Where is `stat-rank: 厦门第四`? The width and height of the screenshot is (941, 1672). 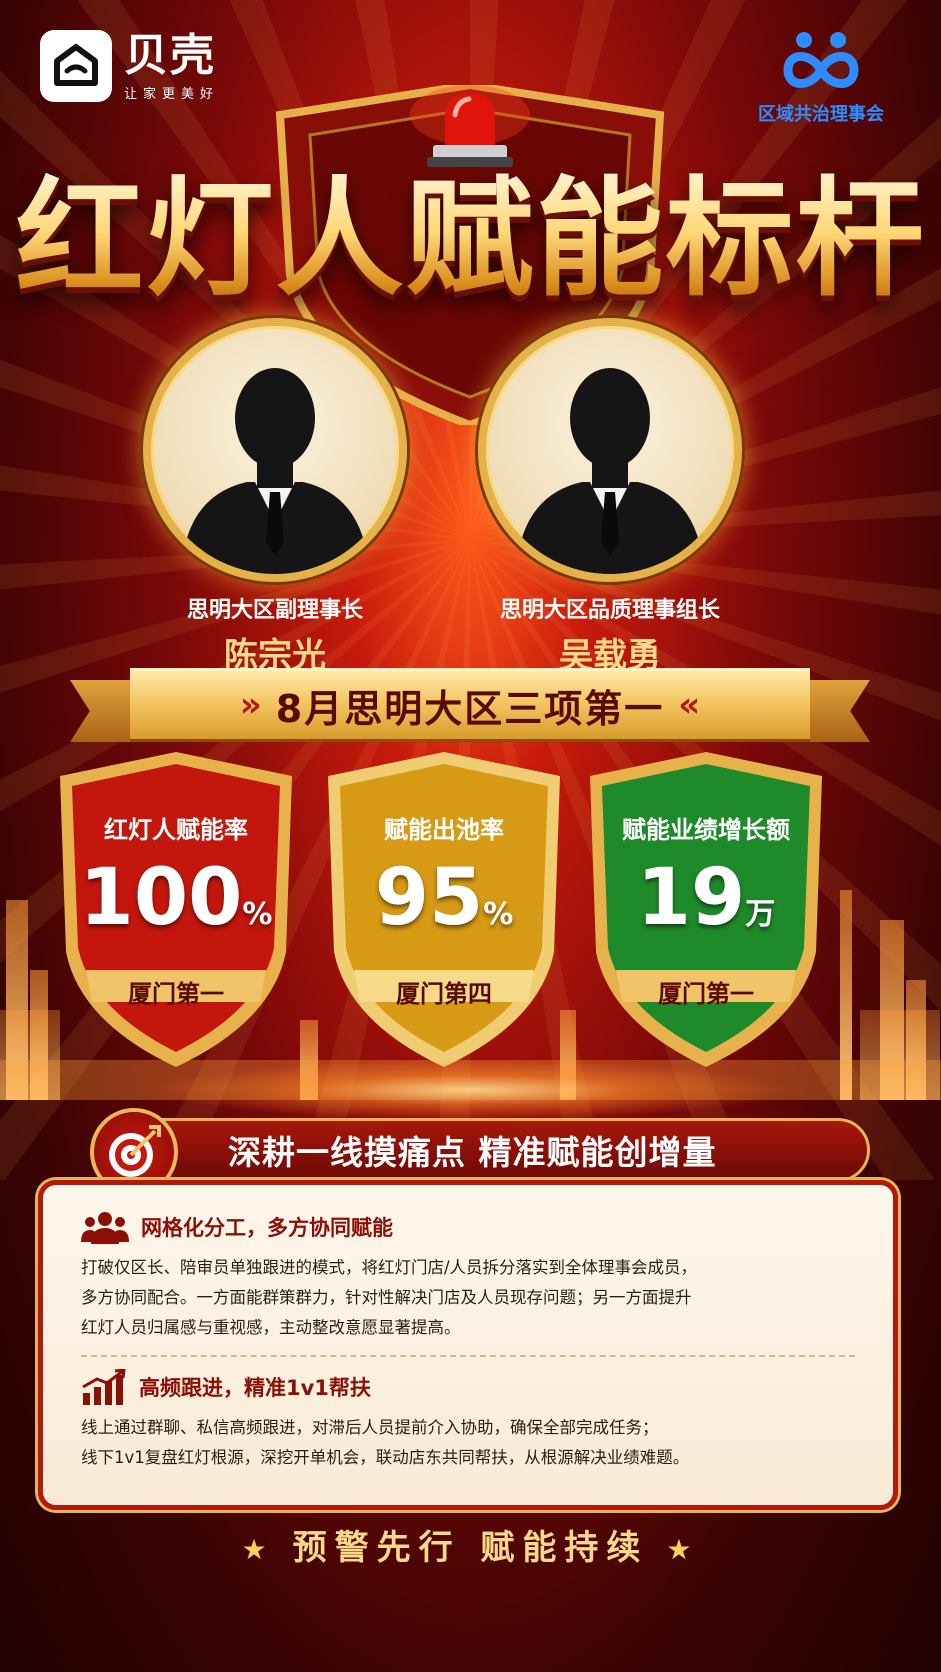
stat-rank: 厦门第四 is located at coordinates (444, 994).